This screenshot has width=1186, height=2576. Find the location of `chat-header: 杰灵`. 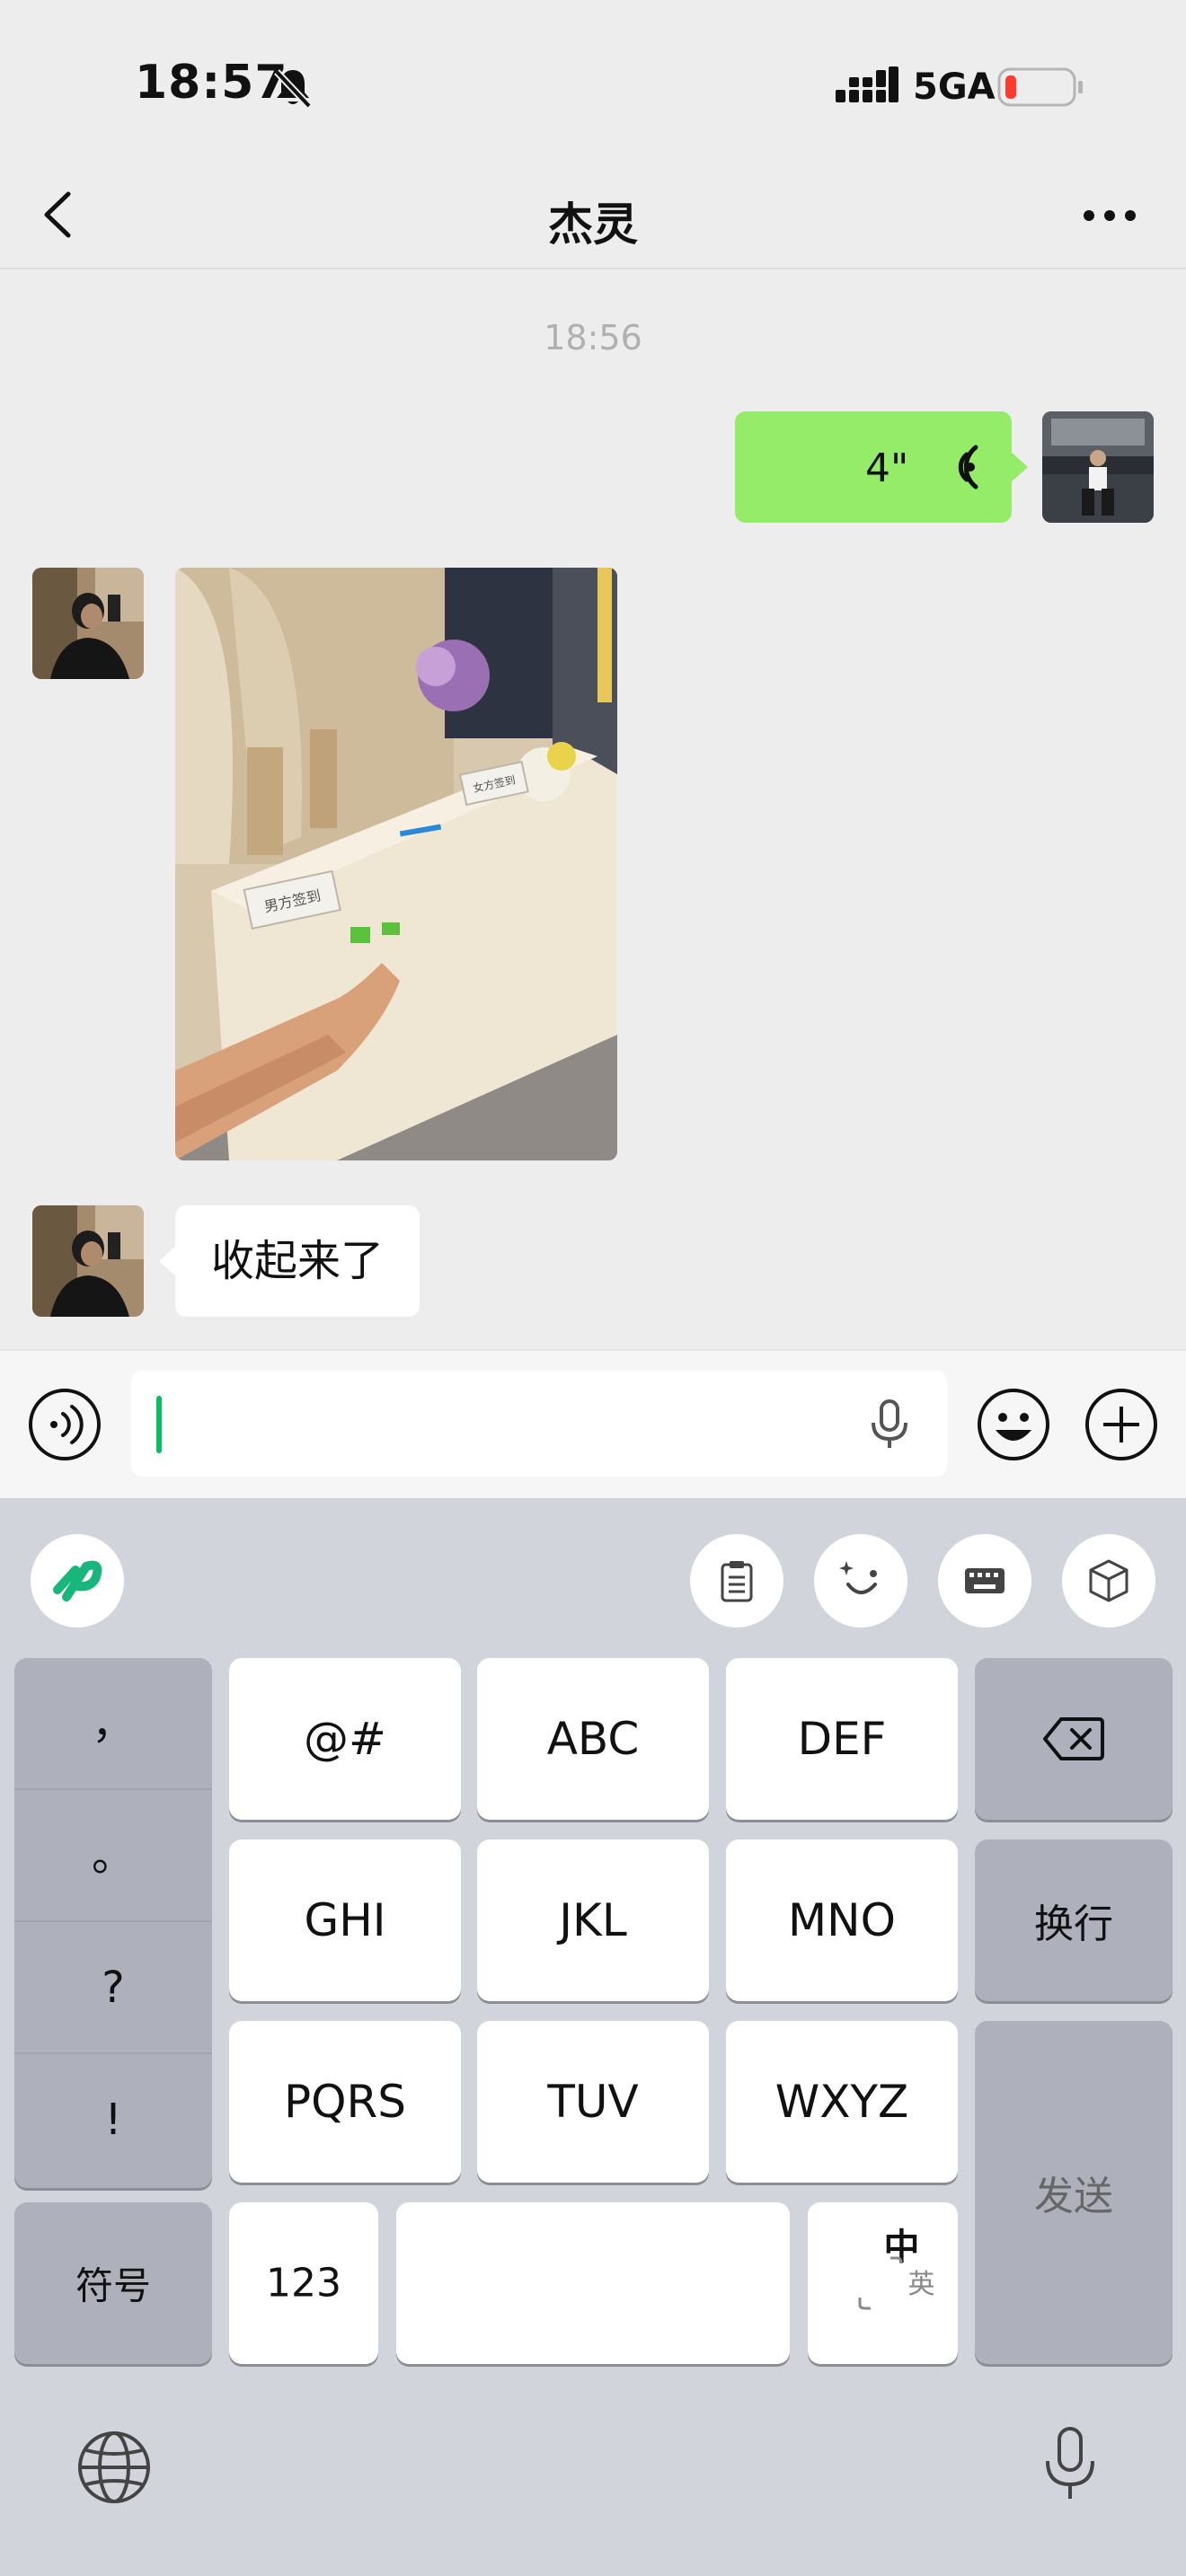

chat-header: 杰灵 is located at coordinates (593, 215).